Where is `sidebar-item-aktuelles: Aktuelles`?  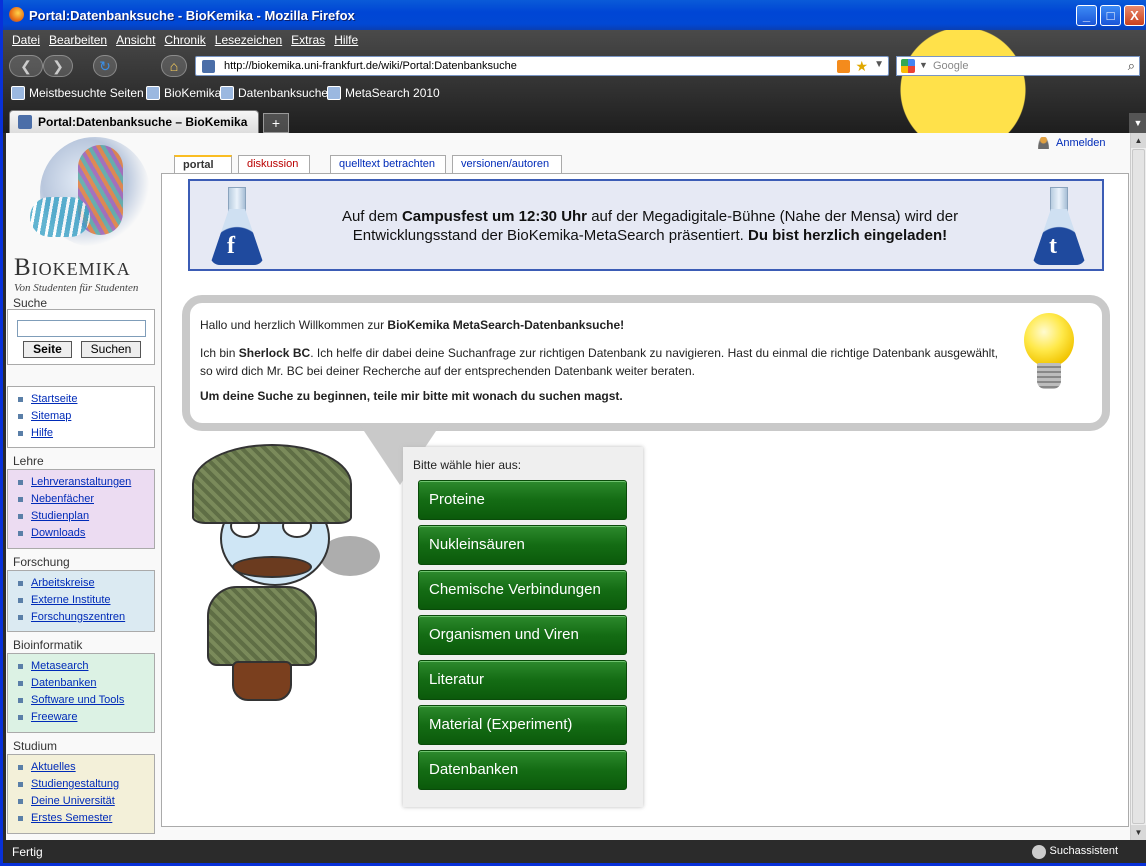 sidebar-item-aktuelles: Aktuelles is located at coordinates (86, 767).